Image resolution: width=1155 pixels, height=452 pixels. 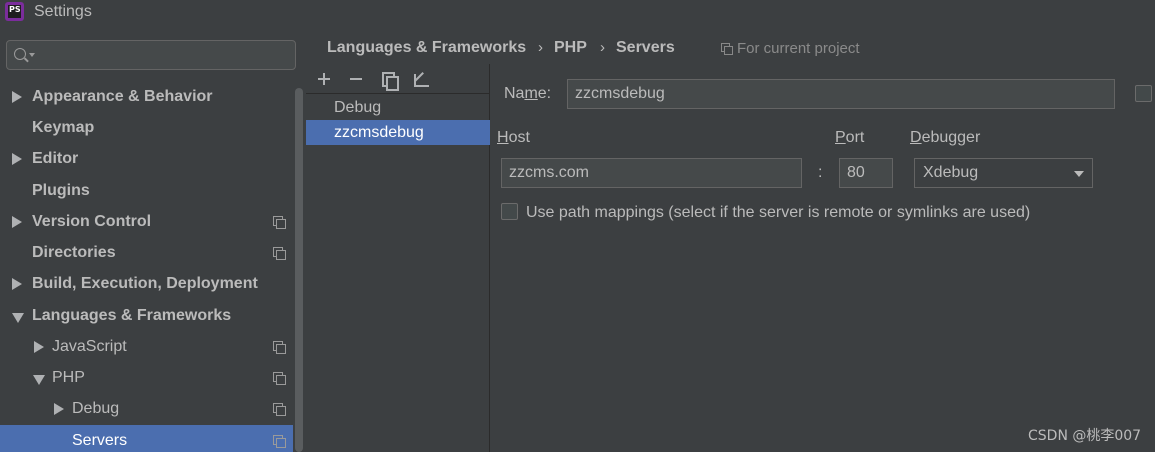 What do you see at coordinates (146, 190) in the screenshot?
I see `sidebar-item-plugins: Plugins` at bounding box center [146, 190].